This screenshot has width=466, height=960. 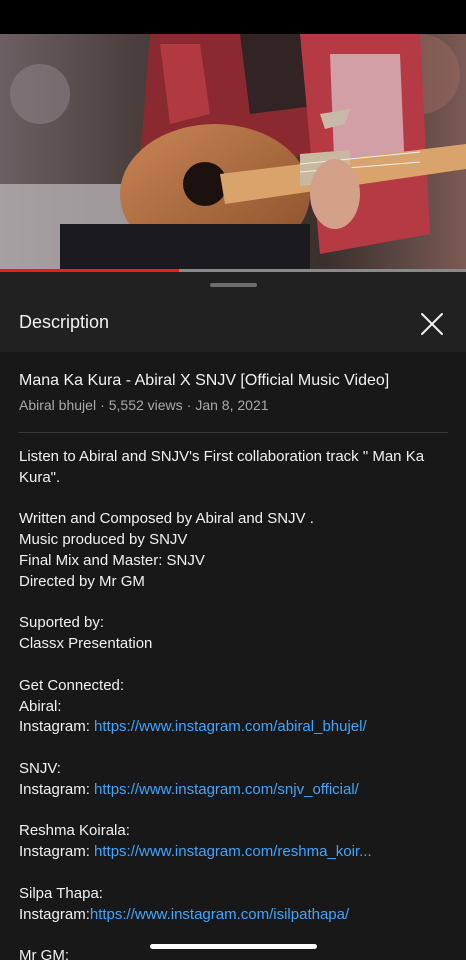 I want to click on close-button, so click(x=432, y=324).